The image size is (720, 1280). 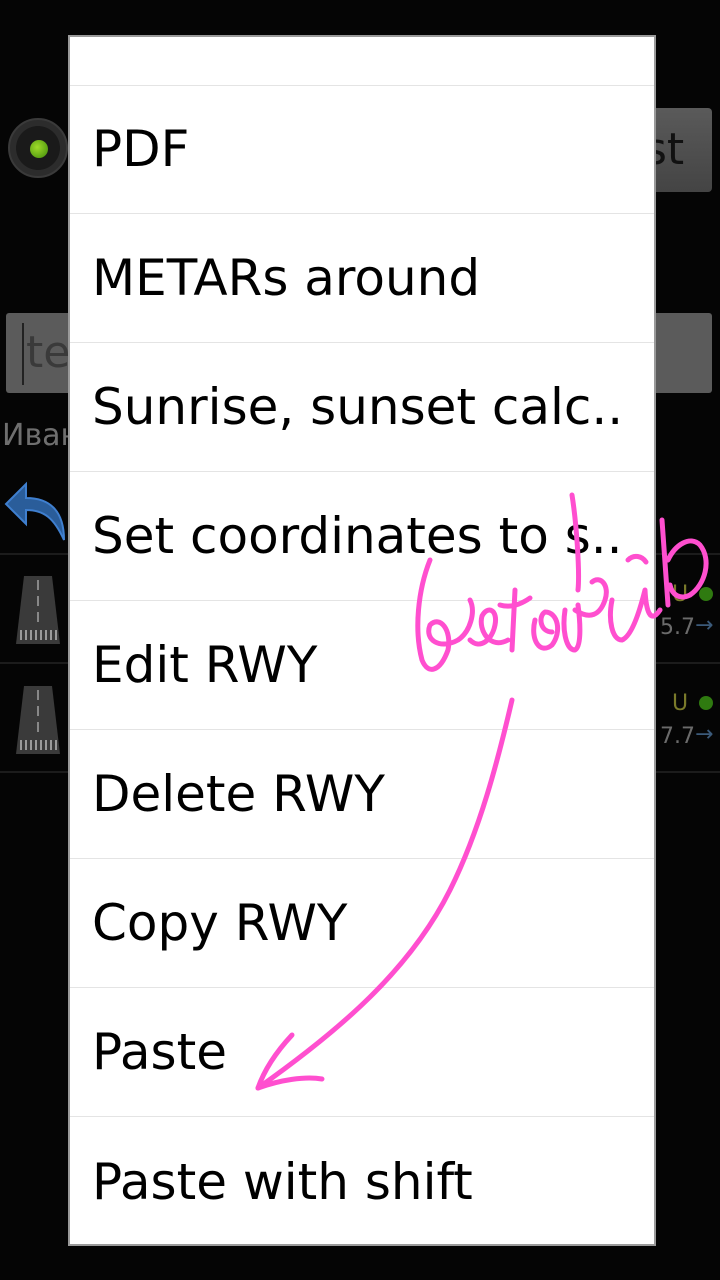 What do you see at coordinates (37, 435) in the screenshot?
I see `background-name-label: Иван` at bounding box center [37, 435].